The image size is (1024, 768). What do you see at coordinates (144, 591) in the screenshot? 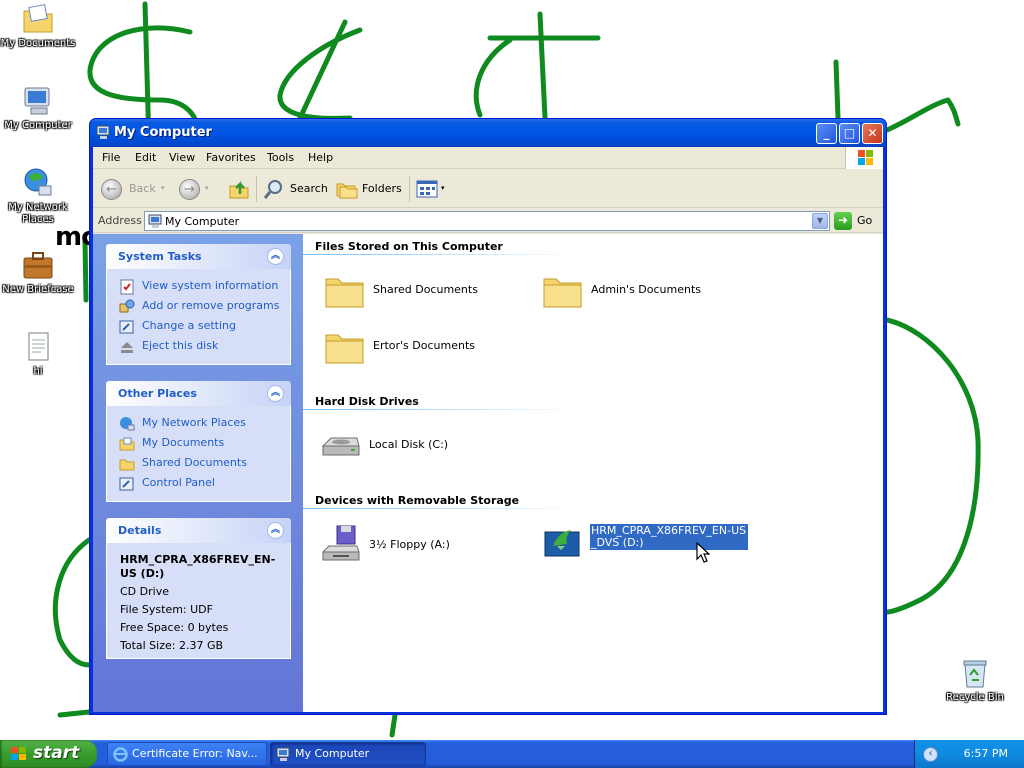
I see `details-drive-type: CD Drive` at bounding box center [144, 591].